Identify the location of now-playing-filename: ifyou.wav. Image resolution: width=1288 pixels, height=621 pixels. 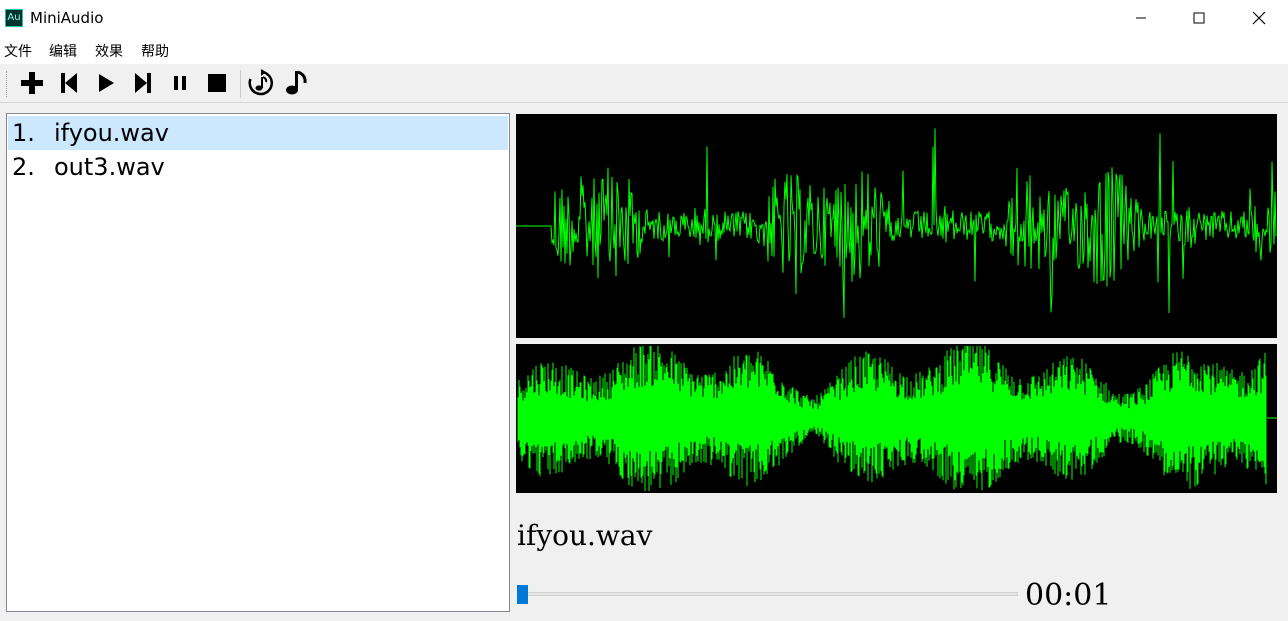
(585, 535).